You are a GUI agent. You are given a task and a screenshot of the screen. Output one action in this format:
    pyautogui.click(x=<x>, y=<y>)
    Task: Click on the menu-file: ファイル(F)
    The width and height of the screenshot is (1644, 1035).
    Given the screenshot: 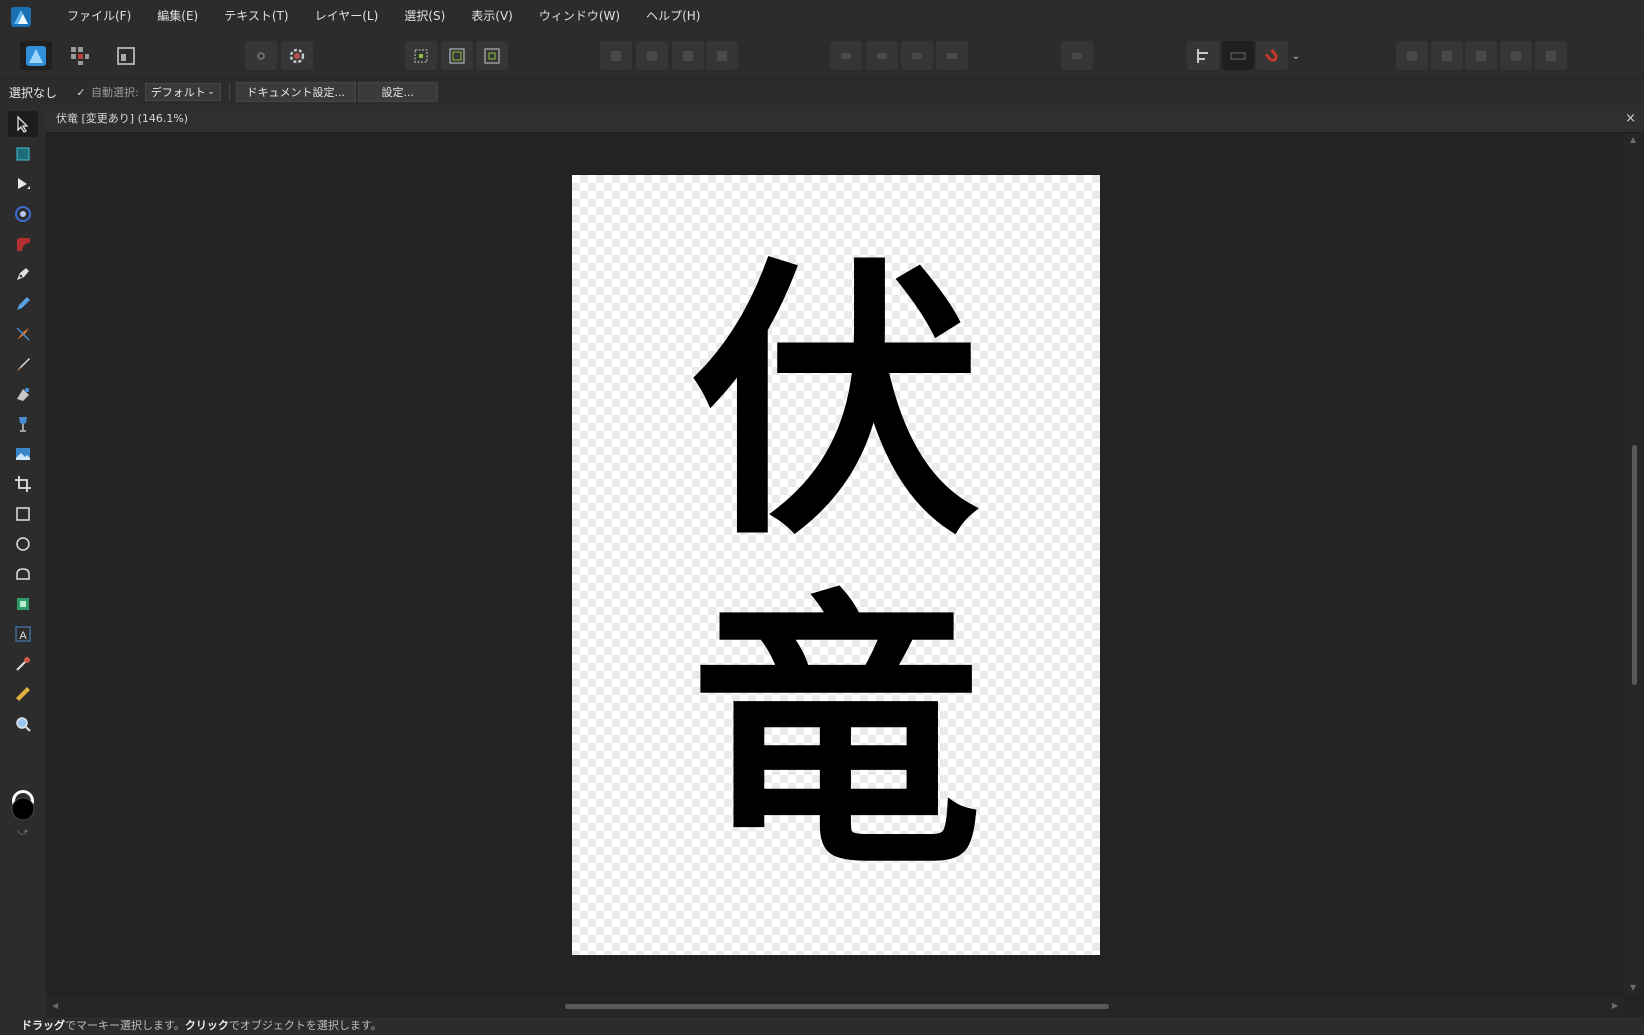 What is the action you would take?
    pyautogui.click(x=99, y=16)
    